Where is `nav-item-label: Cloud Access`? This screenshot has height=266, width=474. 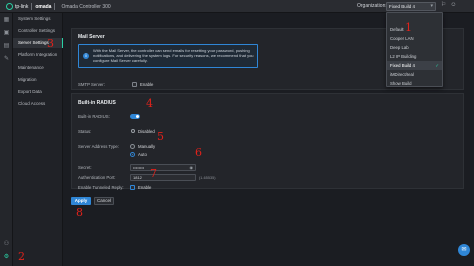
nav-item-label: Cloud Access is located at coordinates (32, 103).